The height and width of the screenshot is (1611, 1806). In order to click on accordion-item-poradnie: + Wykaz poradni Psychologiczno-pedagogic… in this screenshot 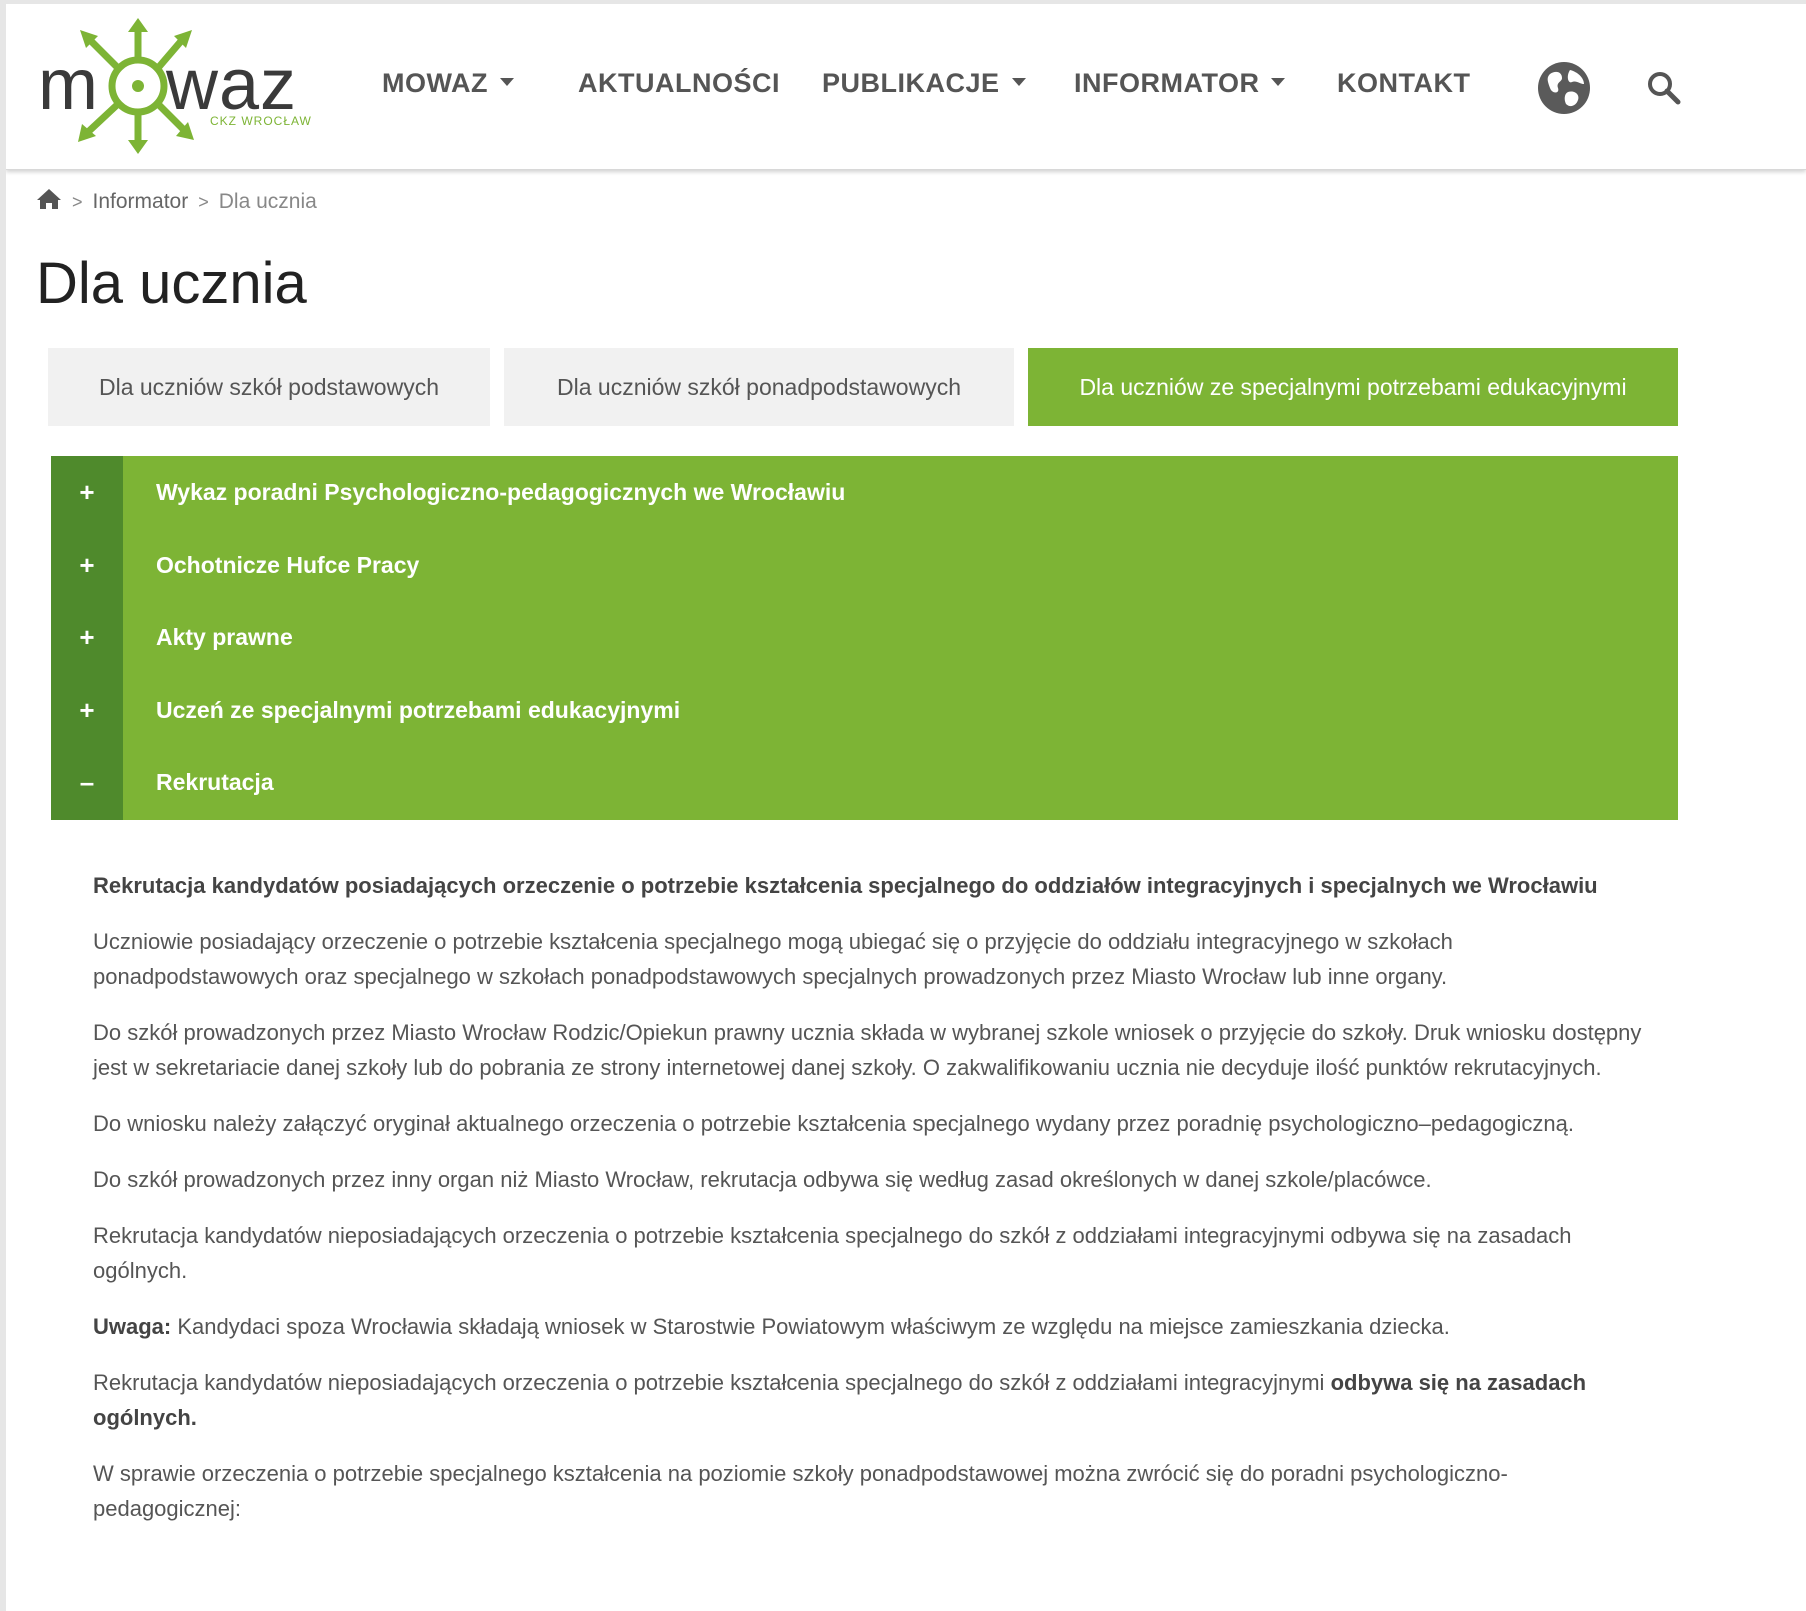, I will do `click(864, 492)`.